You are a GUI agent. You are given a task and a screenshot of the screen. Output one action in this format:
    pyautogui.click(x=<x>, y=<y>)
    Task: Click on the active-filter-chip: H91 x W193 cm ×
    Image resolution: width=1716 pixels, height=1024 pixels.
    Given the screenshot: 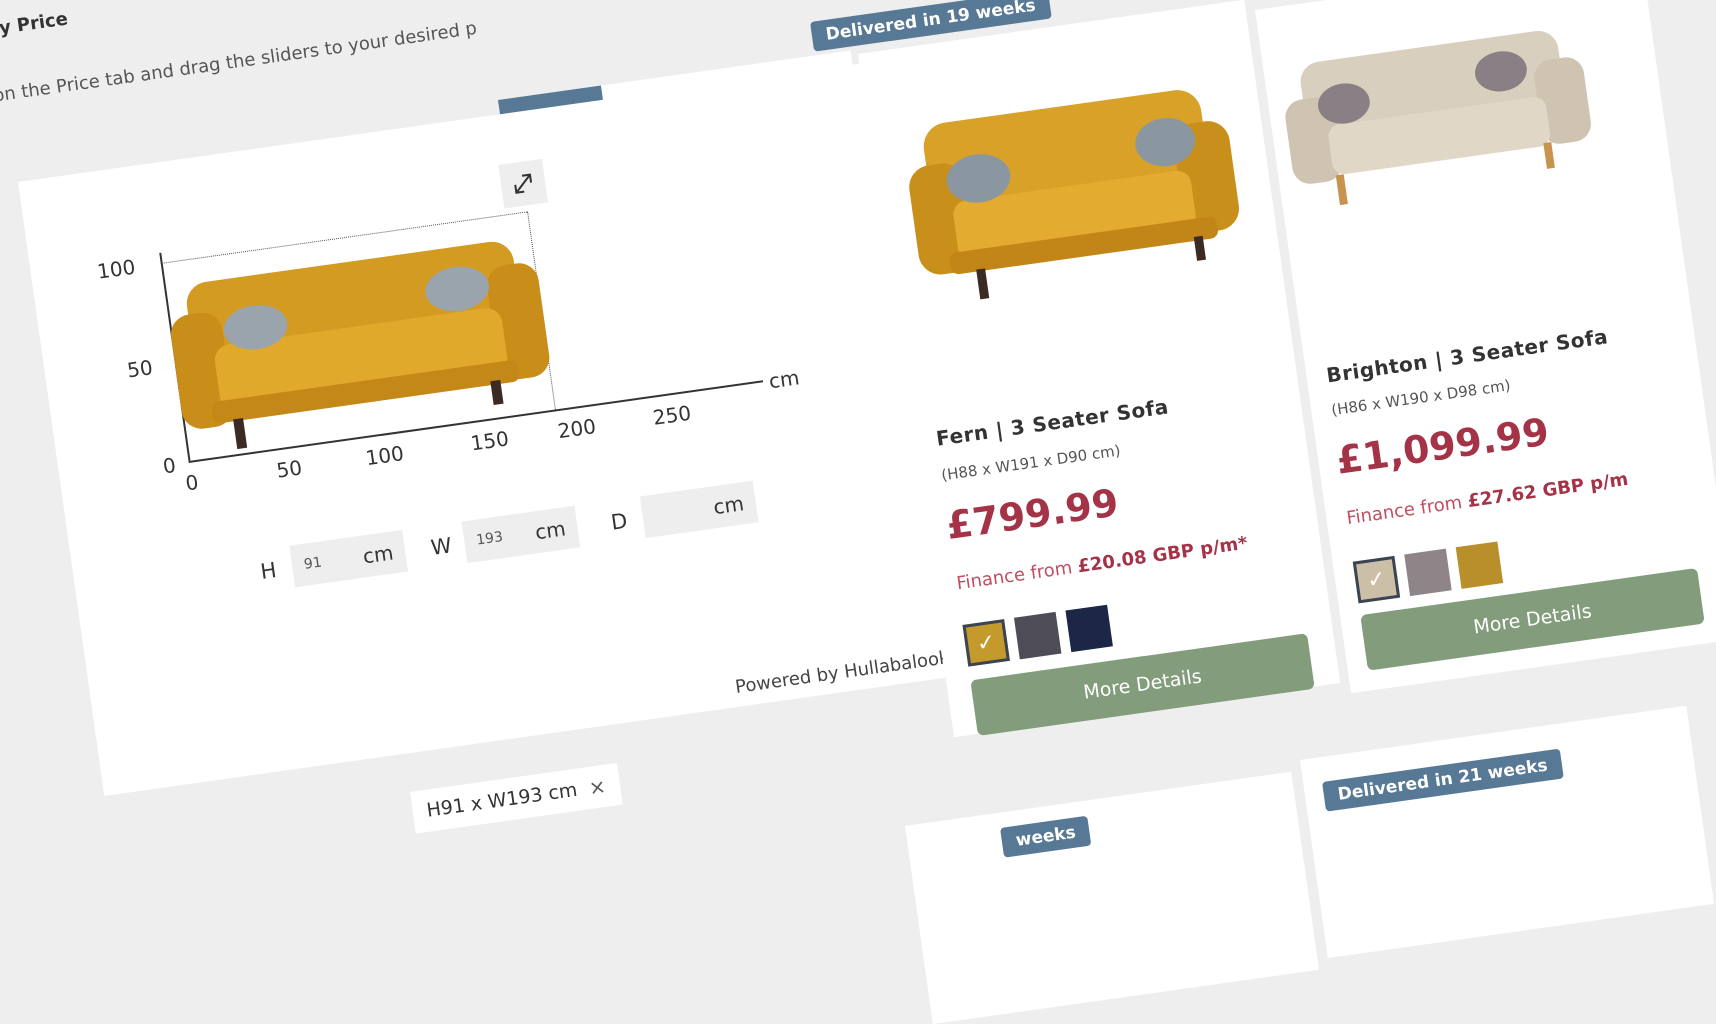 What is the action you would take?
    pyautogui.click(x=516, y=798)
    